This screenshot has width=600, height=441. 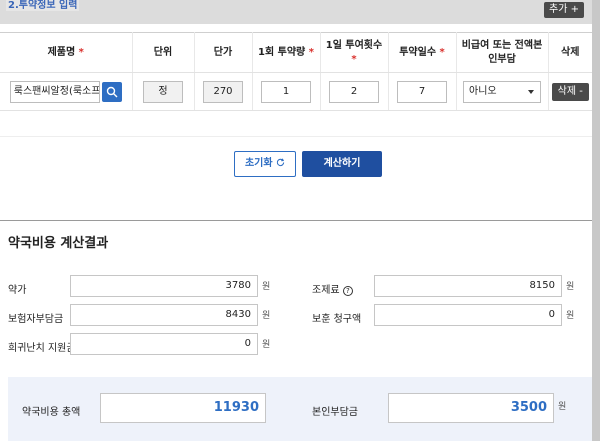 What do you see at coordinates (596, 220) in the screenshot?
I see `scrollbar` at bounding box center [596, 220].